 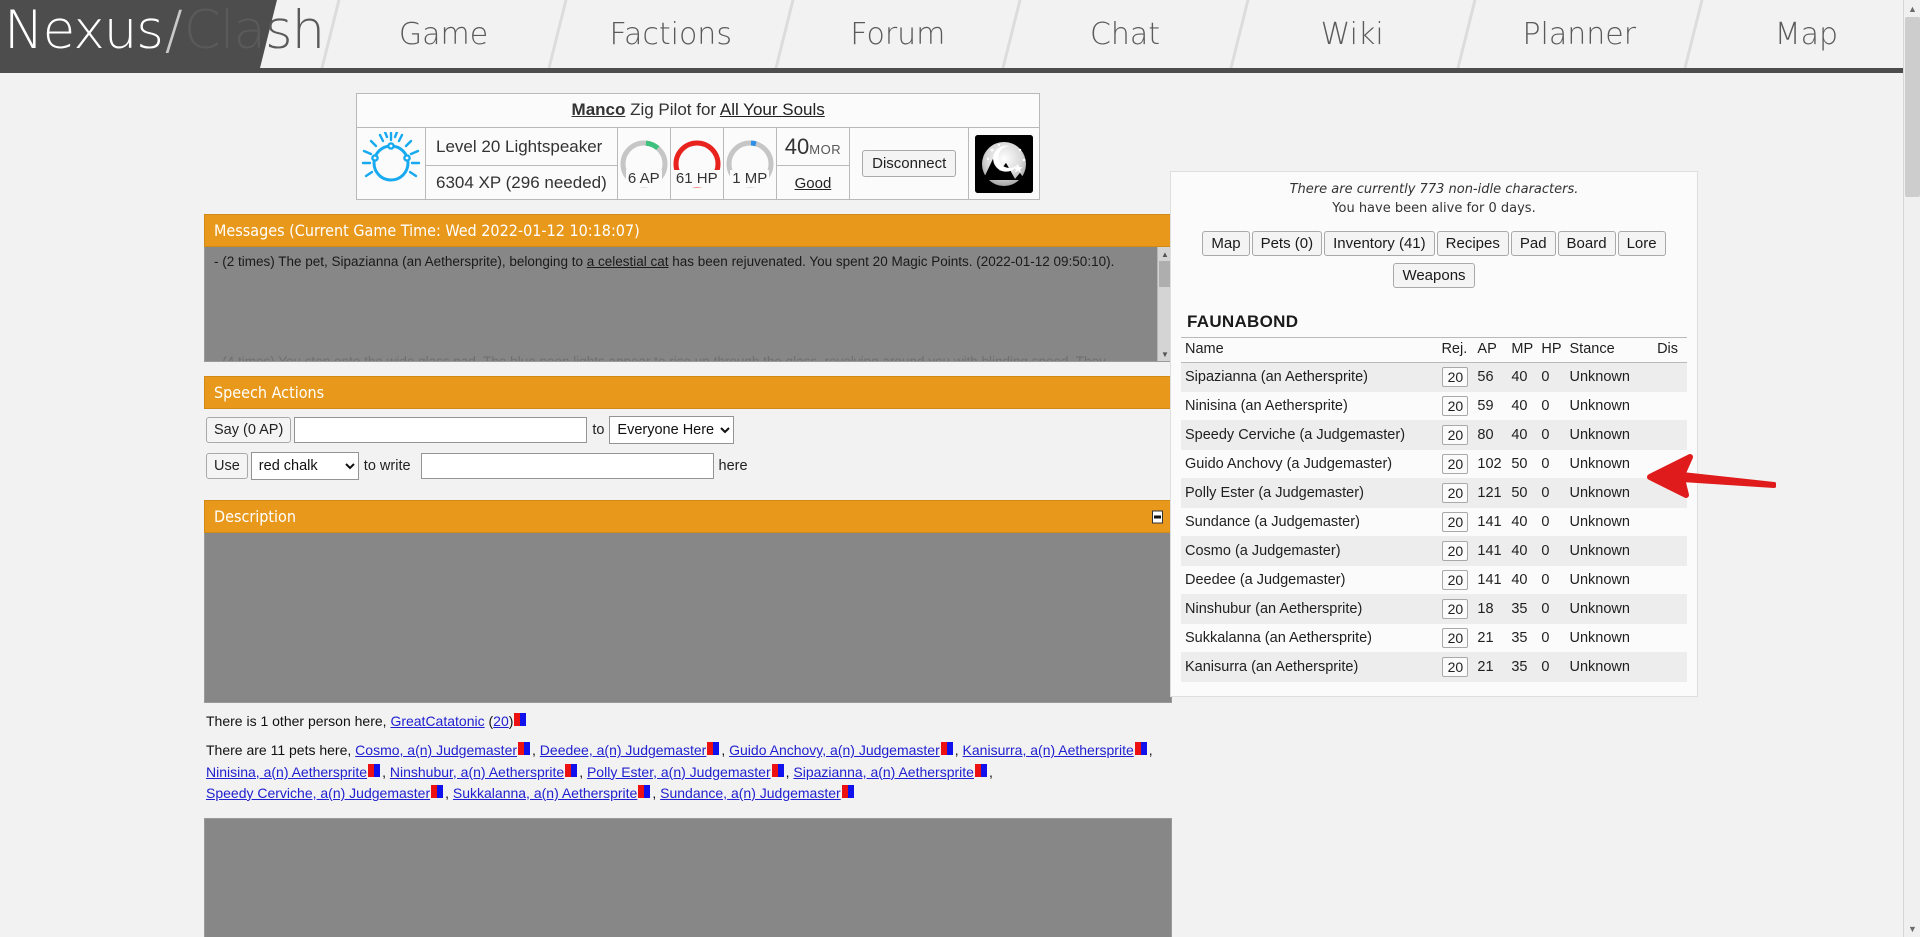 I want to click on pet-link: Sipazianna, a(n) Aethersprite, so click(x=883, y=772).